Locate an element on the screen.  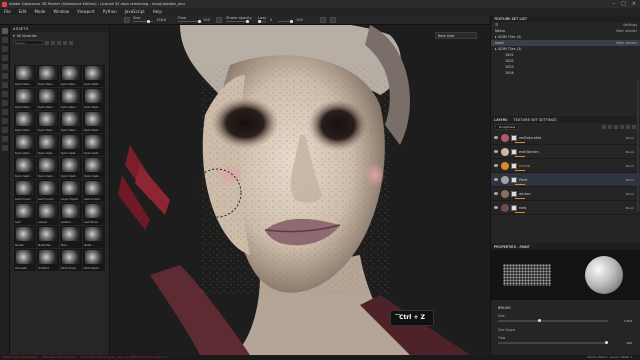
layer-name: reds is located at coordinates (522, 208).